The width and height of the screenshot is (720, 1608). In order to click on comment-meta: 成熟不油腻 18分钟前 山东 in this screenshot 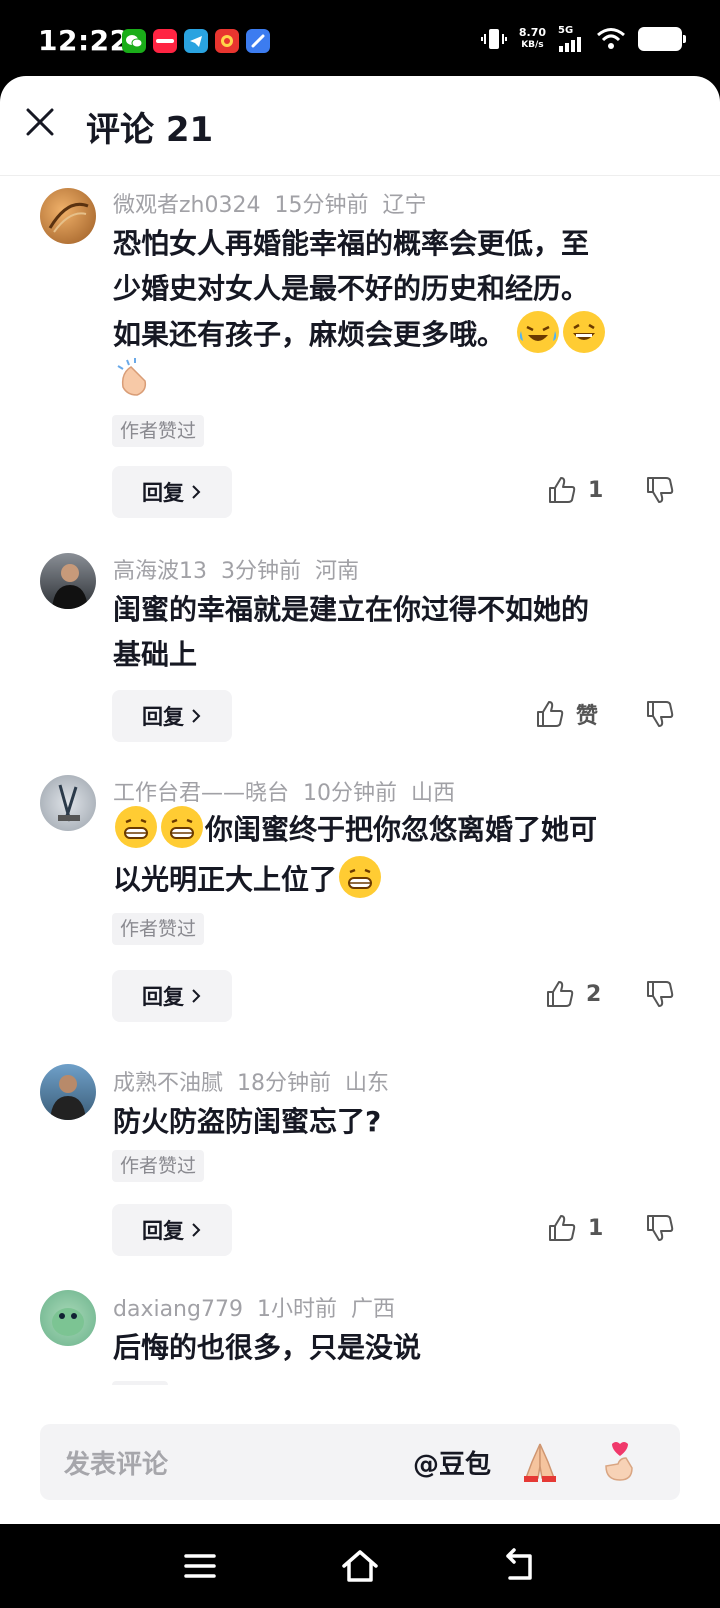, I will do `click(258, 1081)`.